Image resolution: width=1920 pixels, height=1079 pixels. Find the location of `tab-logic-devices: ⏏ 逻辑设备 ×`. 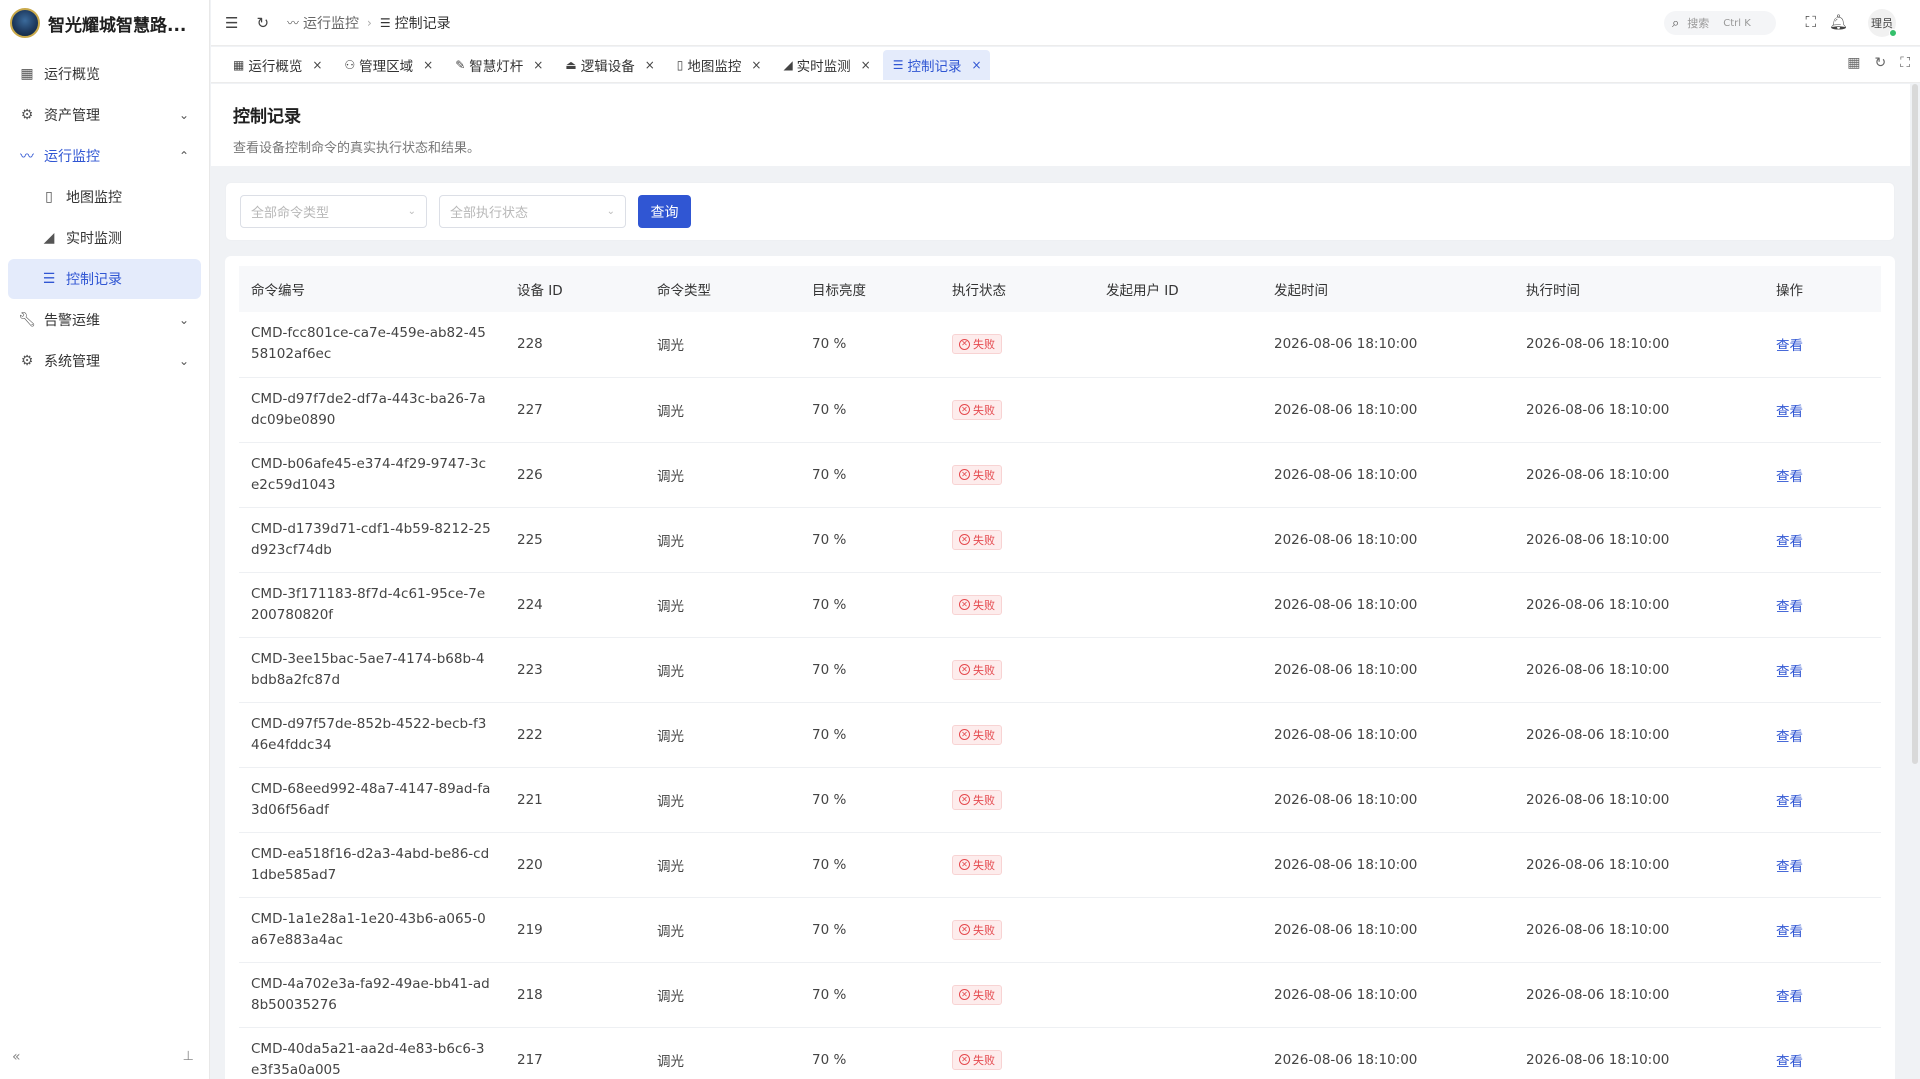

tab-logic-devices: ⏏ 逻辑设备 × is located at coordinates (608, 65).